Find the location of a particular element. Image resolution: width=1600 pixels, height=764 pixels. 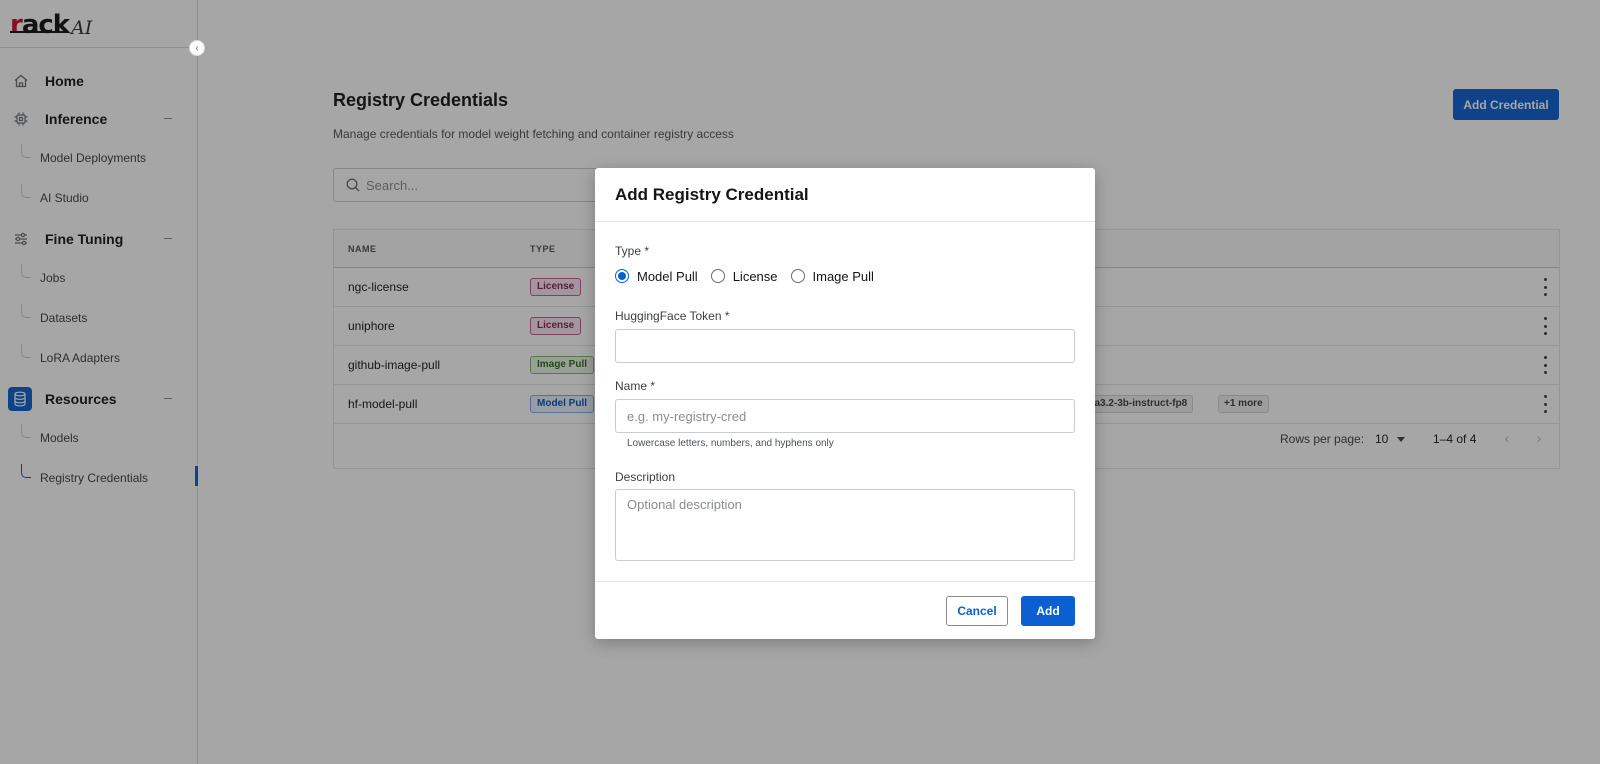

huggingface-token-input is located at coordinates (845, 346).